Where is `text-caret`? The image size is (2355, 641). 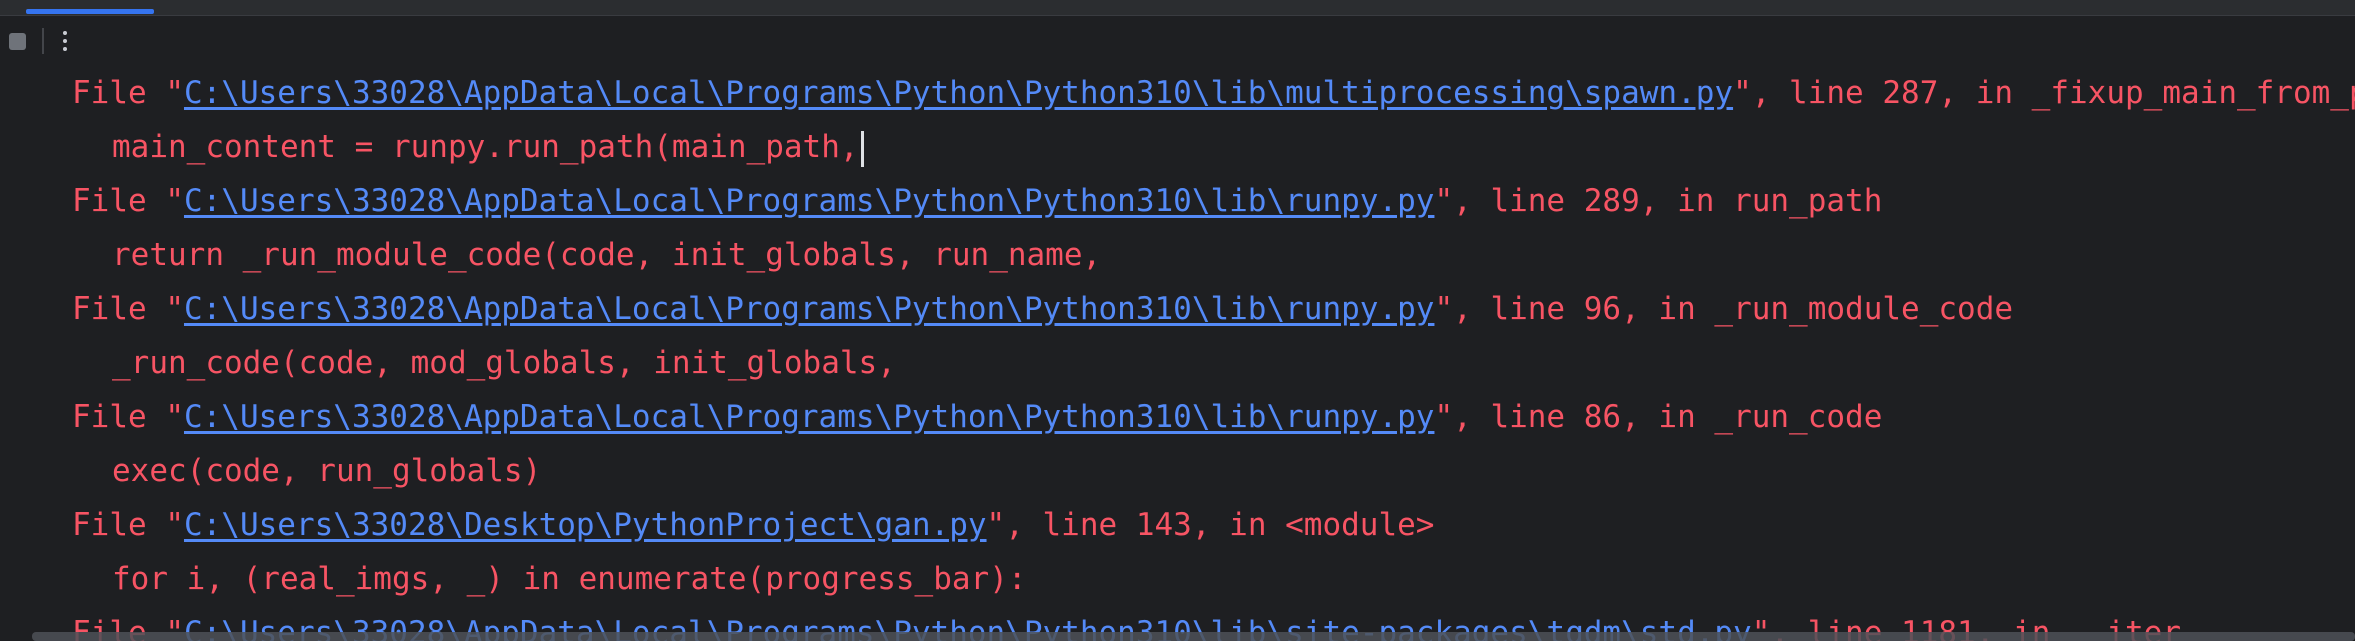 text-caret is located at coordinates (862, 148).